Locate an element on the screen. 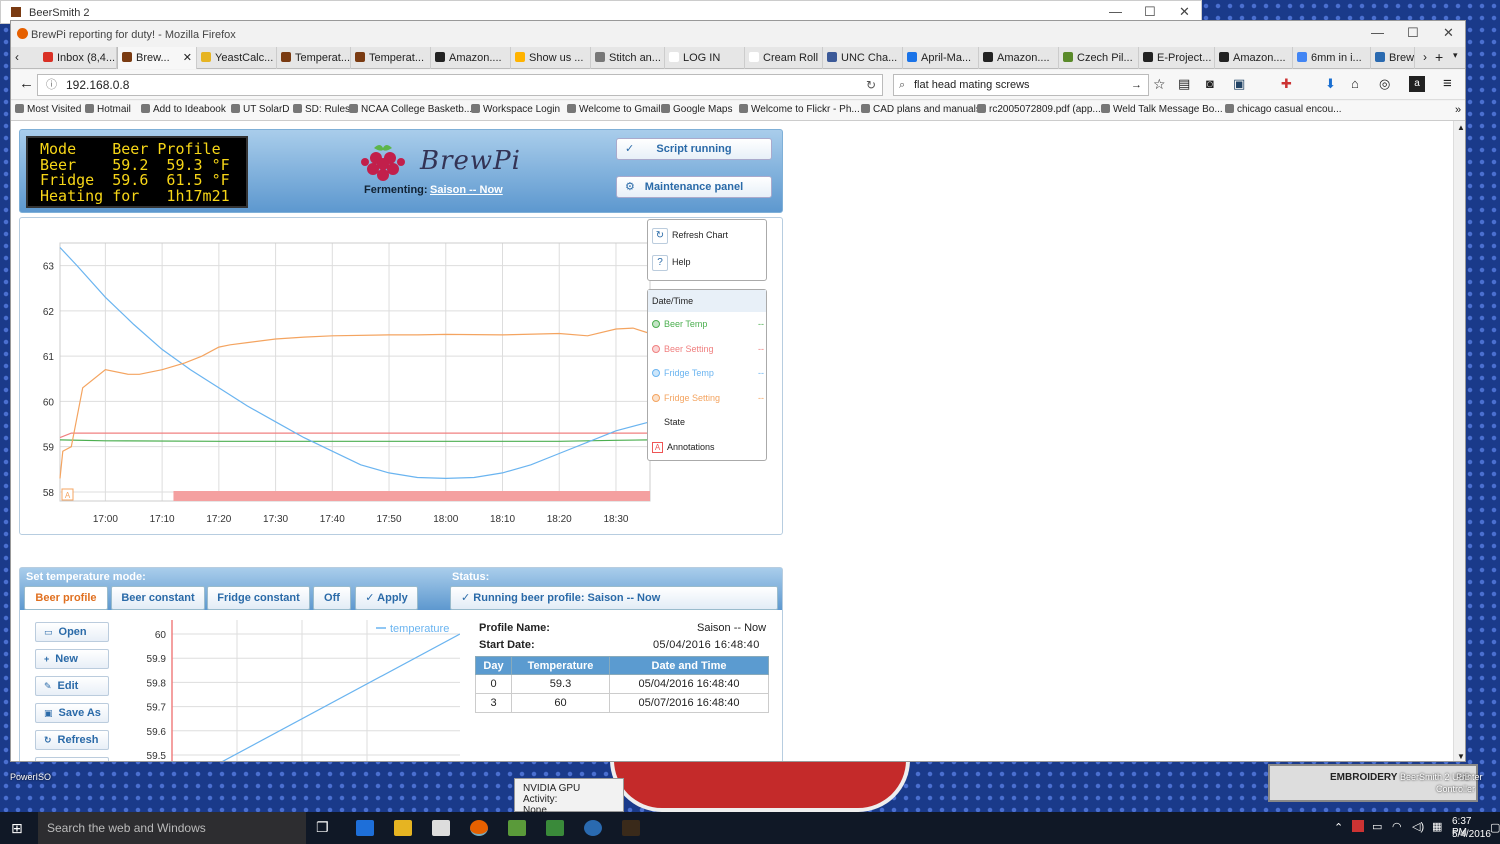  back-arrow-icon: ← is located at coordinates (26, 83).